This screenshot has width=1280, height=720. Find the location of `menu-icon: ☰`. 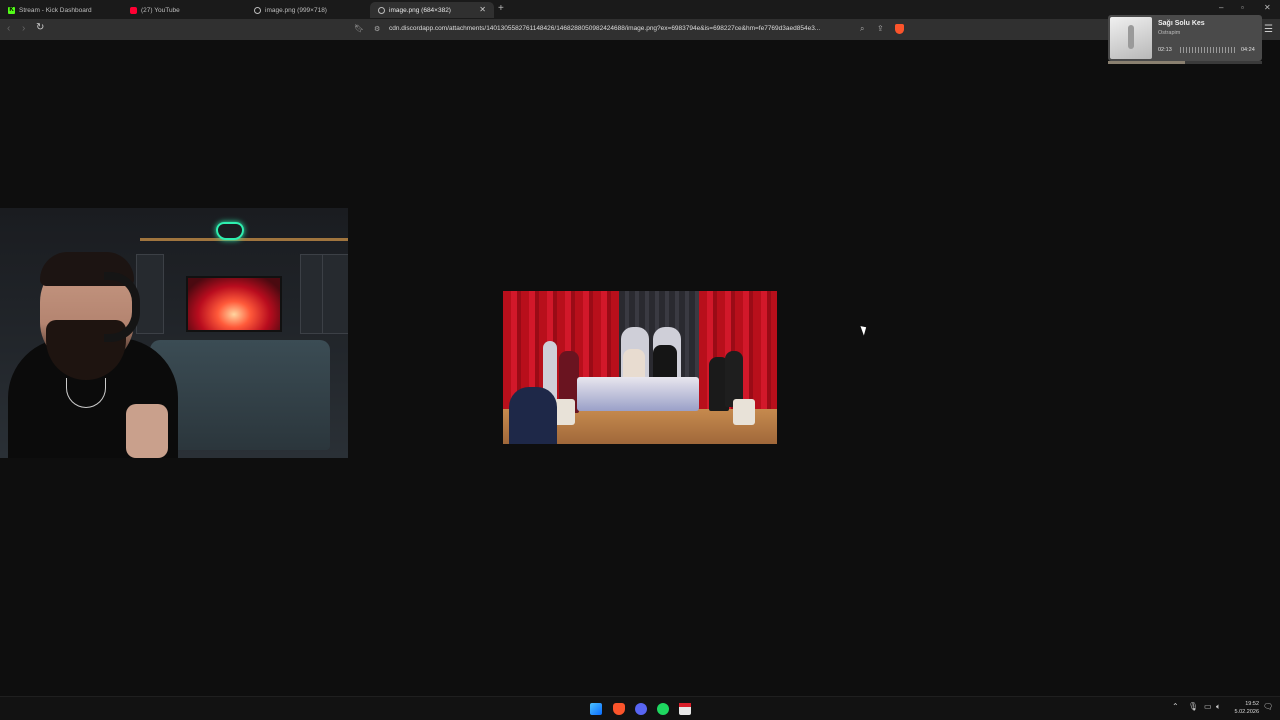

menu-icon: ☰ is located at coordinates (1268, 29).